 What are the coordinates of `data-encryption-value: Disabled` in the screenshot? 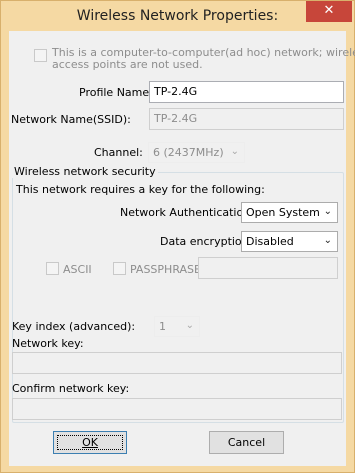 It's located at (270, 241).